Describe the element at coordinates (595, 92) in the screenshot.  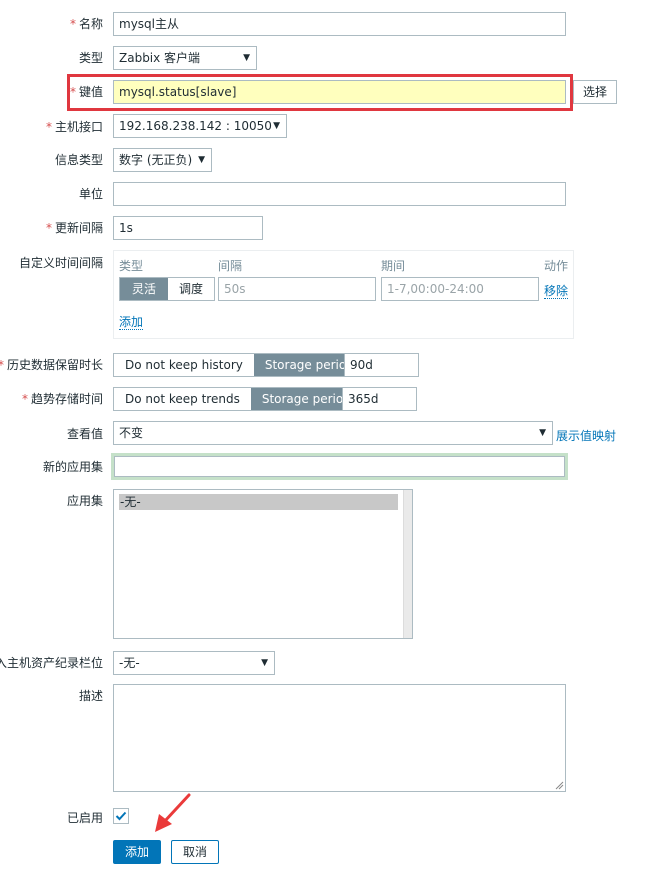
I see `key-select-button: 选择` at that location.